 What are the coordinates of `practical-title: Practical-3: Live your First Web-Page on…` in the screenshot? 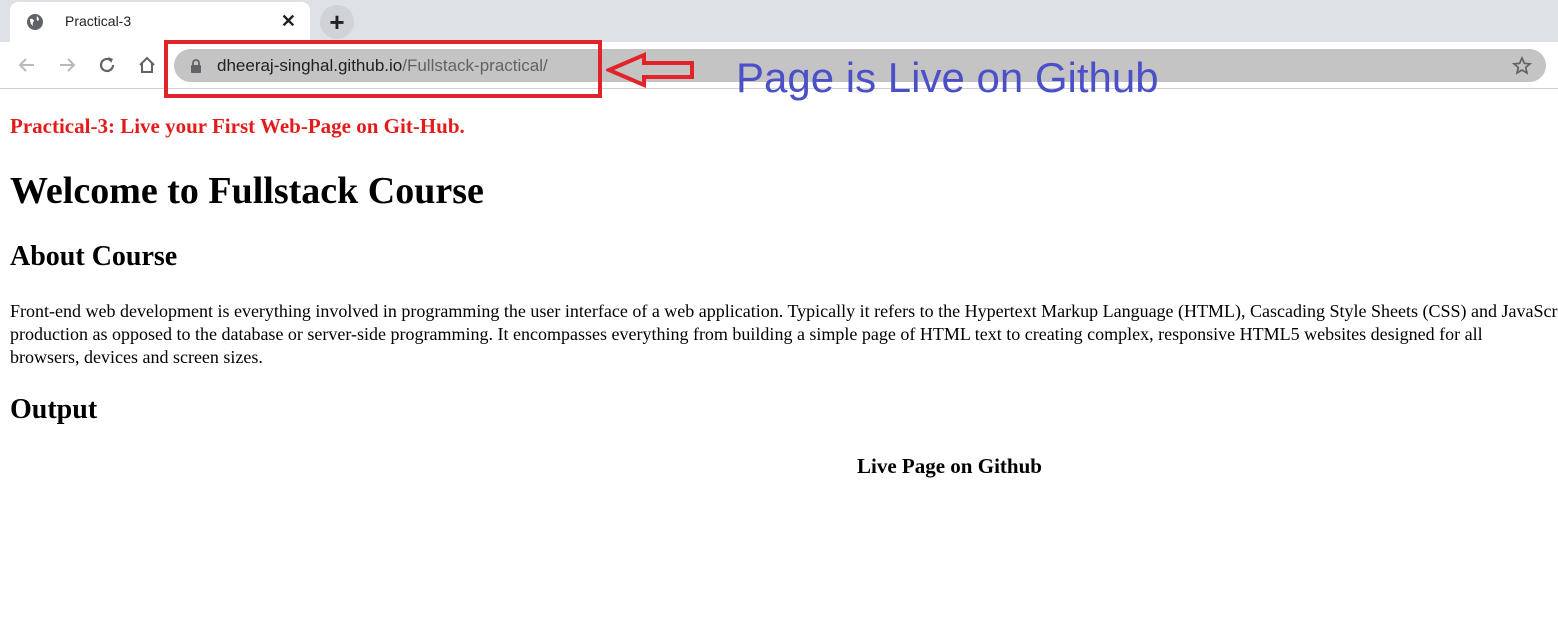 It's located at (237, 126).